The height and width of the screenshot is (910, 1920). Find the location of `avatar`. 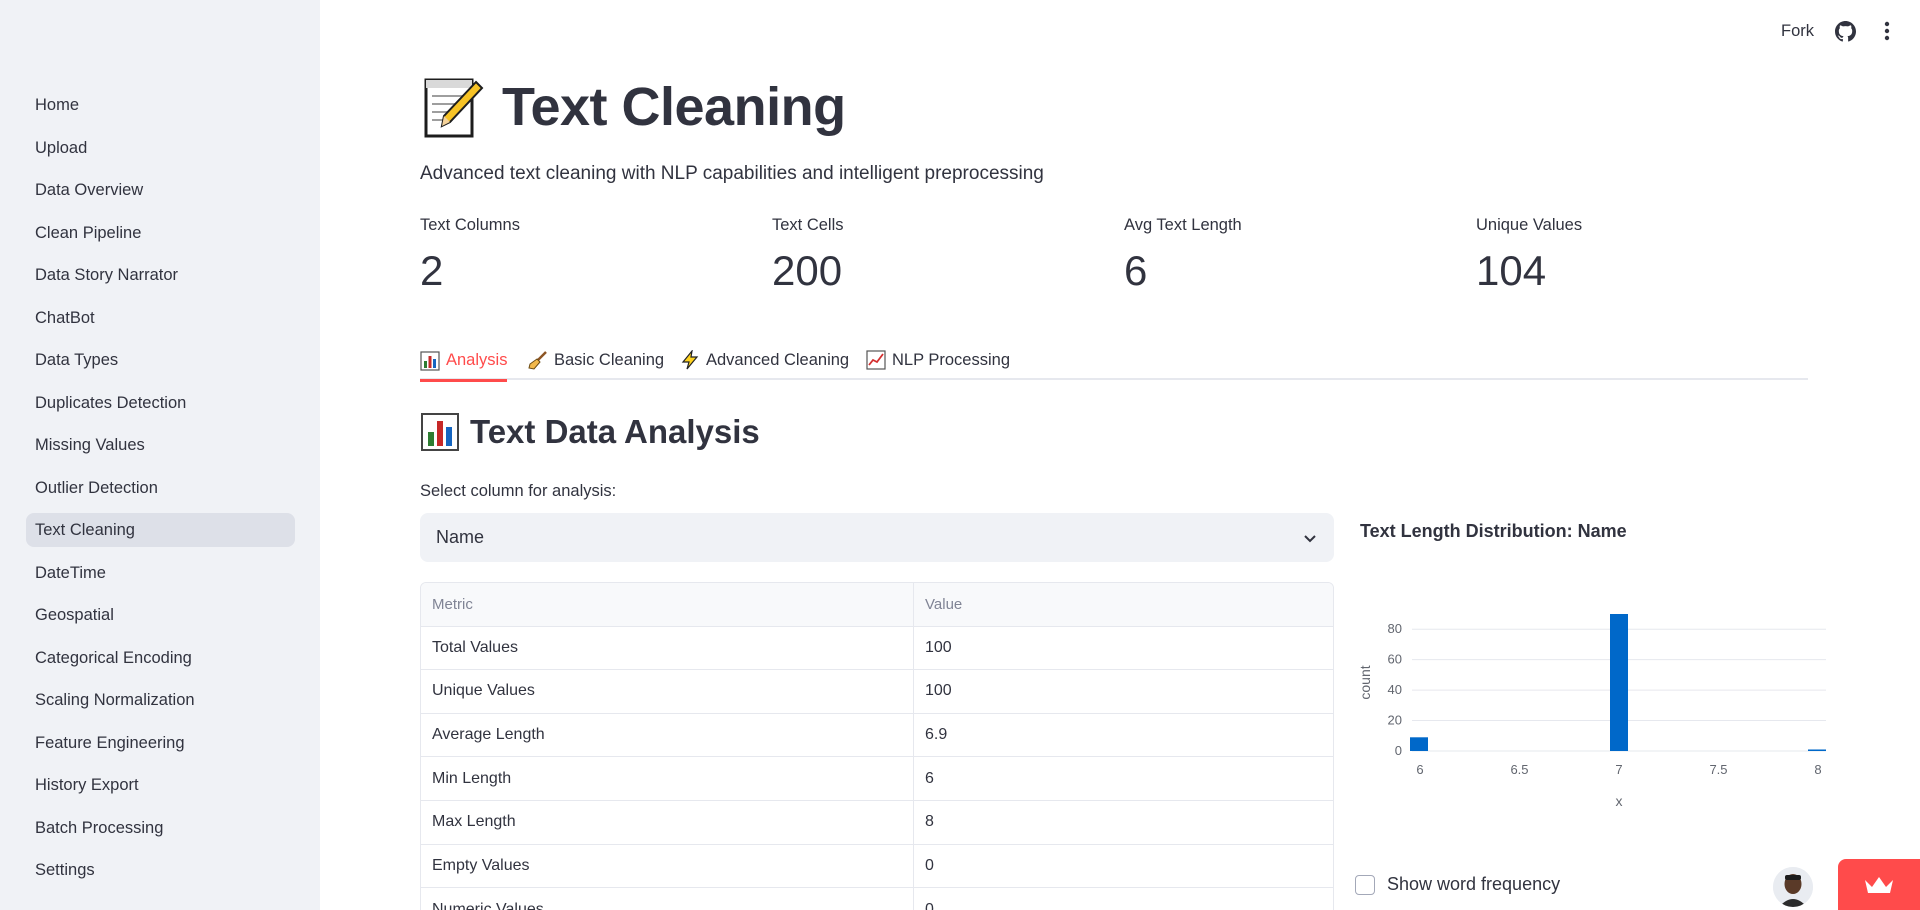

avatar is located at coordinates (1793, 887).